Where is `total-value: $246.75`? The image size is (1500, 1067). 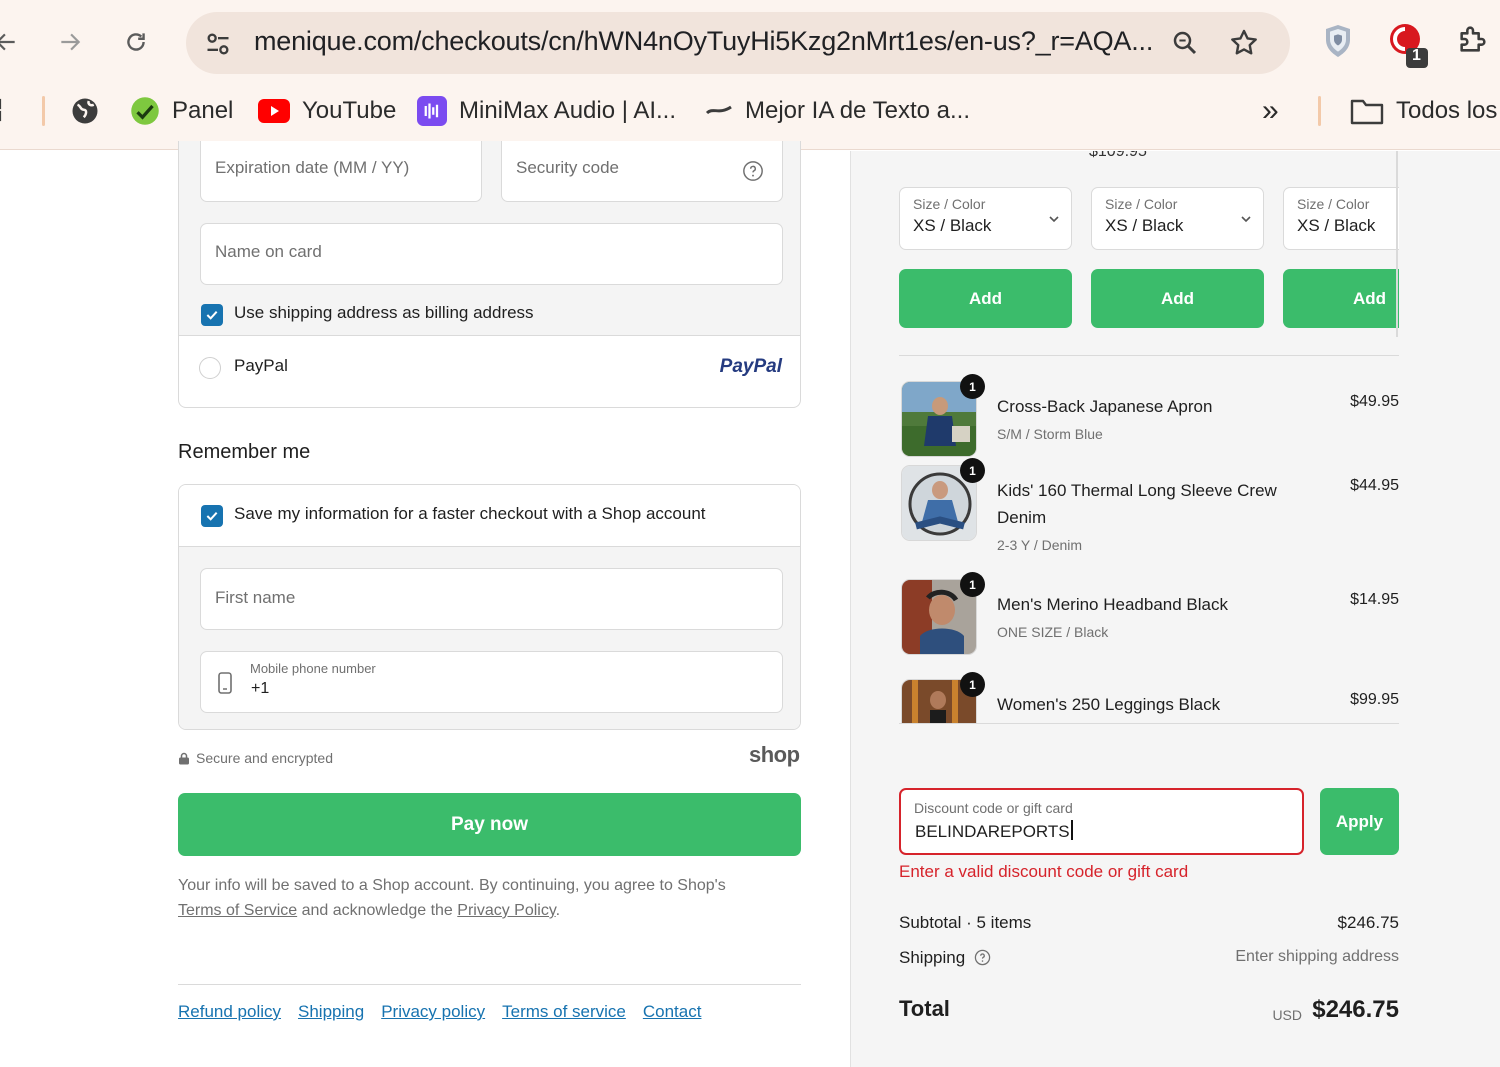
total-value: $246.75 is located at coordinates (1355, 1009).